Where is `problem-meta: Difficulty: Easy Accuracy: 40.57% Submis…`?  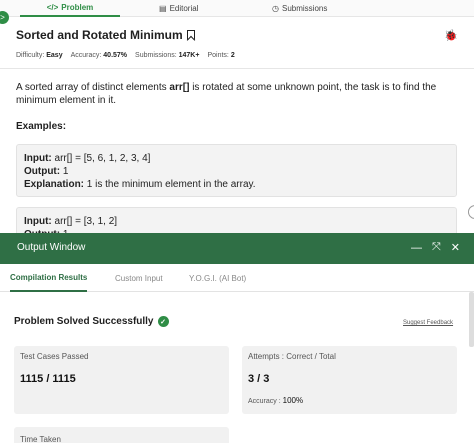
problem-meta: Difficulty: Easy Accuracy: 40.57% Submis… is located at coordinates (129, 55).